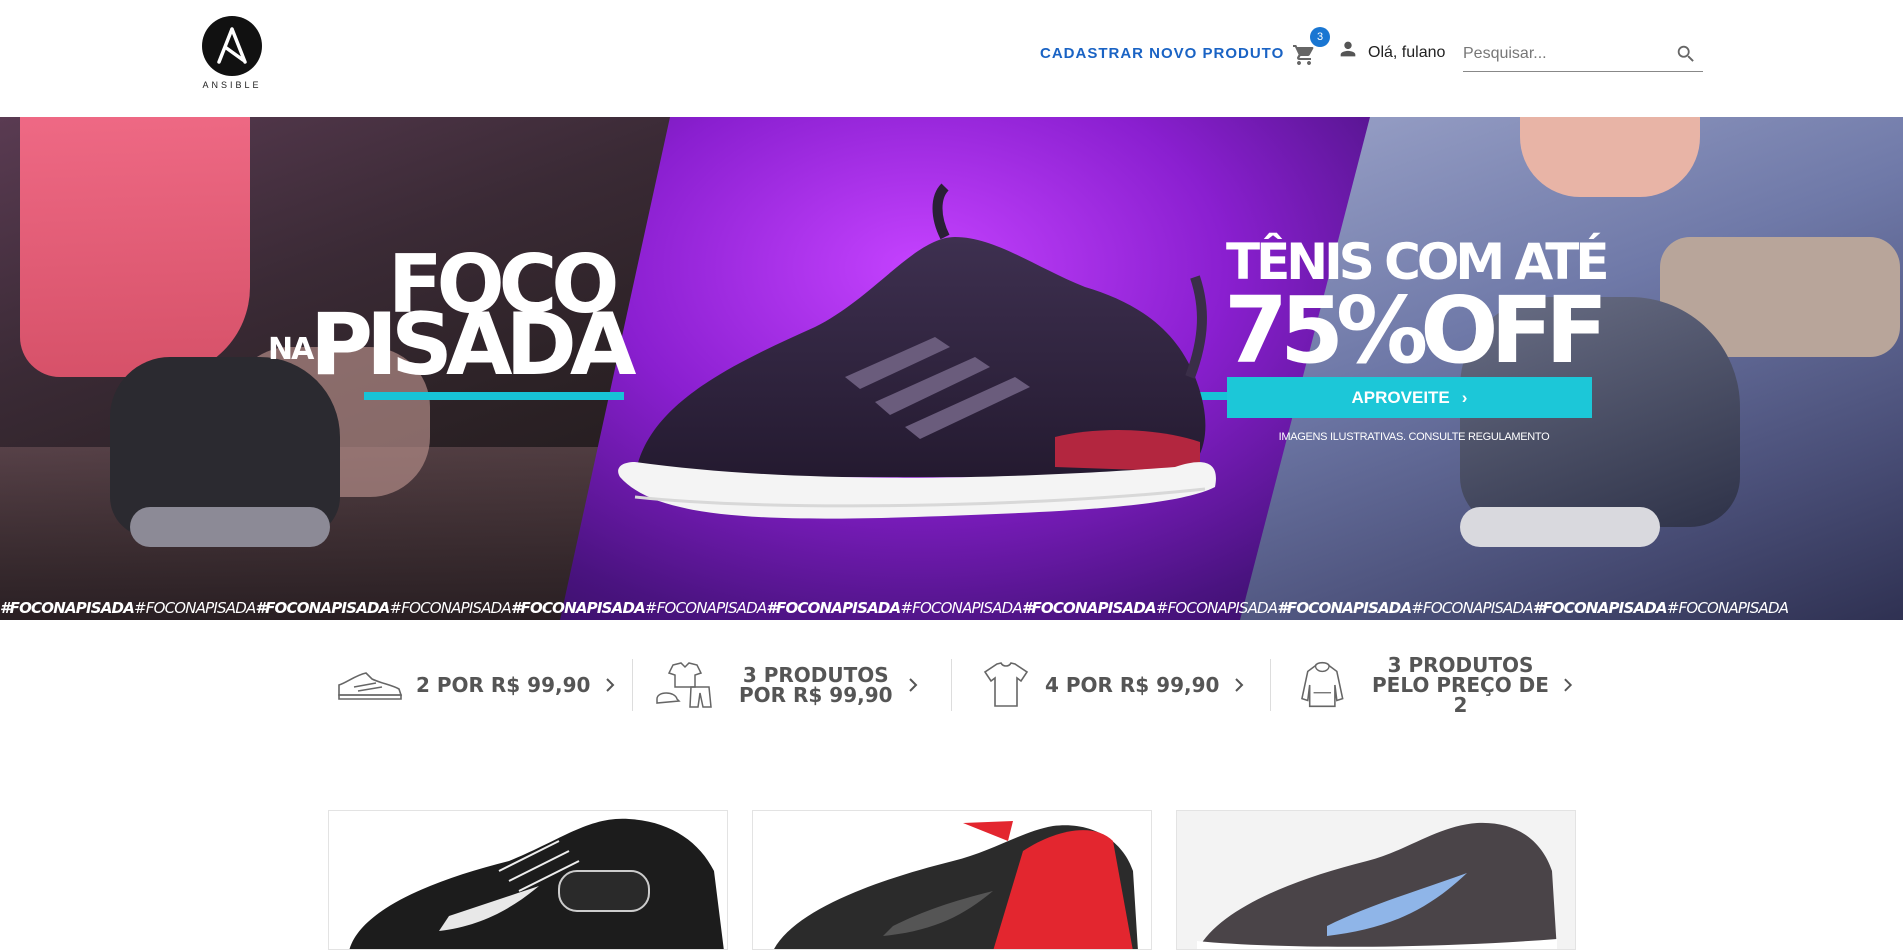  Describe the element at coordinates (1400, 397) in the screenshot. I see `cta-label: APROVEITE` at that location.